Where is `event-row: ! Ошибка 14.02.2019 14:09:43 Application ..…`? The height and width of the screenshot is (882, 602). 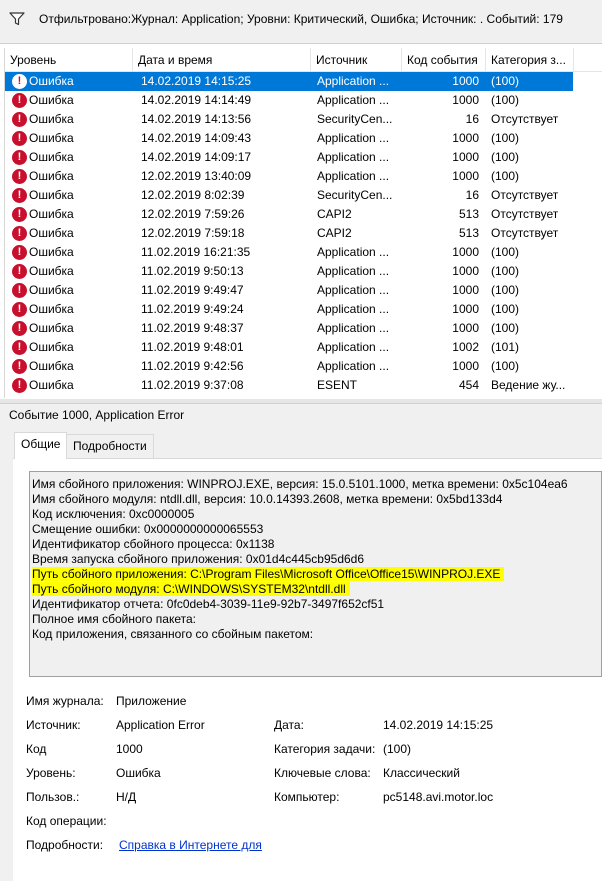 event-row: ! Ошибка 14.02.2019 14:09:43 Application ..… is located at coordinates (303, 138).